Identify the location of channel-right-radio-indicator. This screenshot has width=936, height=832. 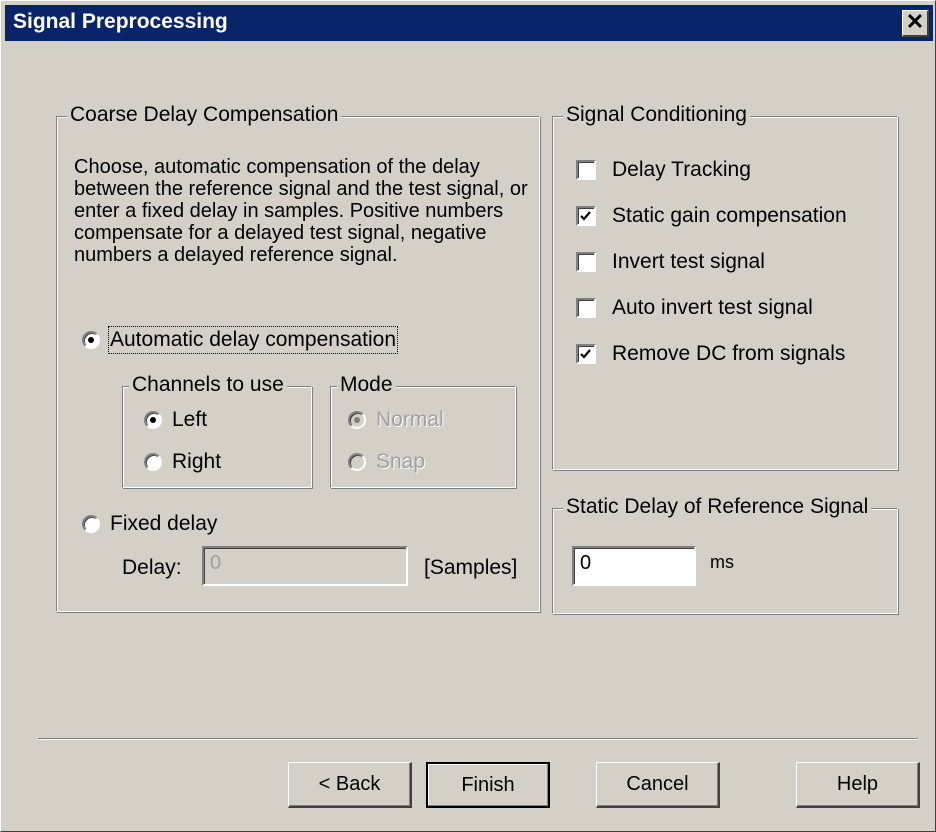
(153, 462).